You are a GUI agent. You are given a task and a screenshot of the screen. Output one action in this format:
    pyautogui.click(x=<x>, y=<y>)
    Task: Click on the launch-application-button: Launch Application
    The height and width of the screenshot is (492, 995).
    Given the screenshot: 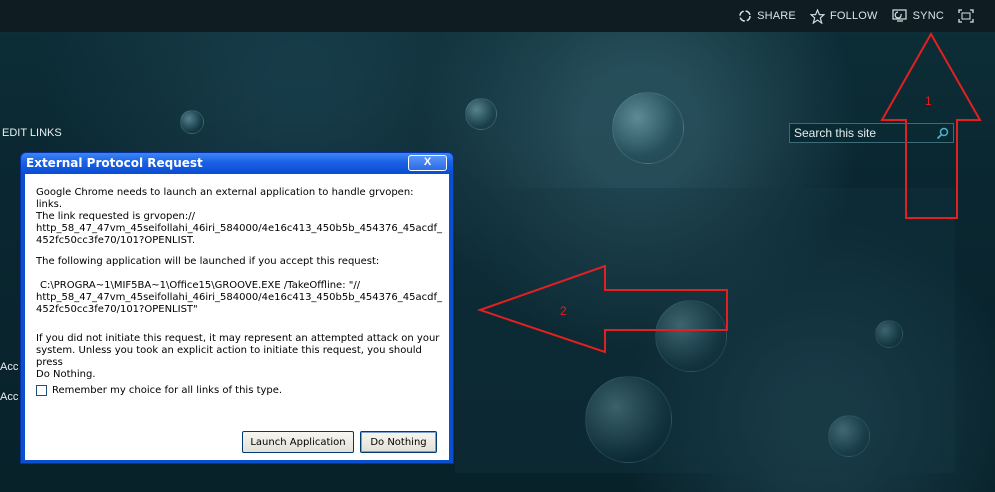 What is the action you would take?
    pyautogui.click(x=298, y=442)
    